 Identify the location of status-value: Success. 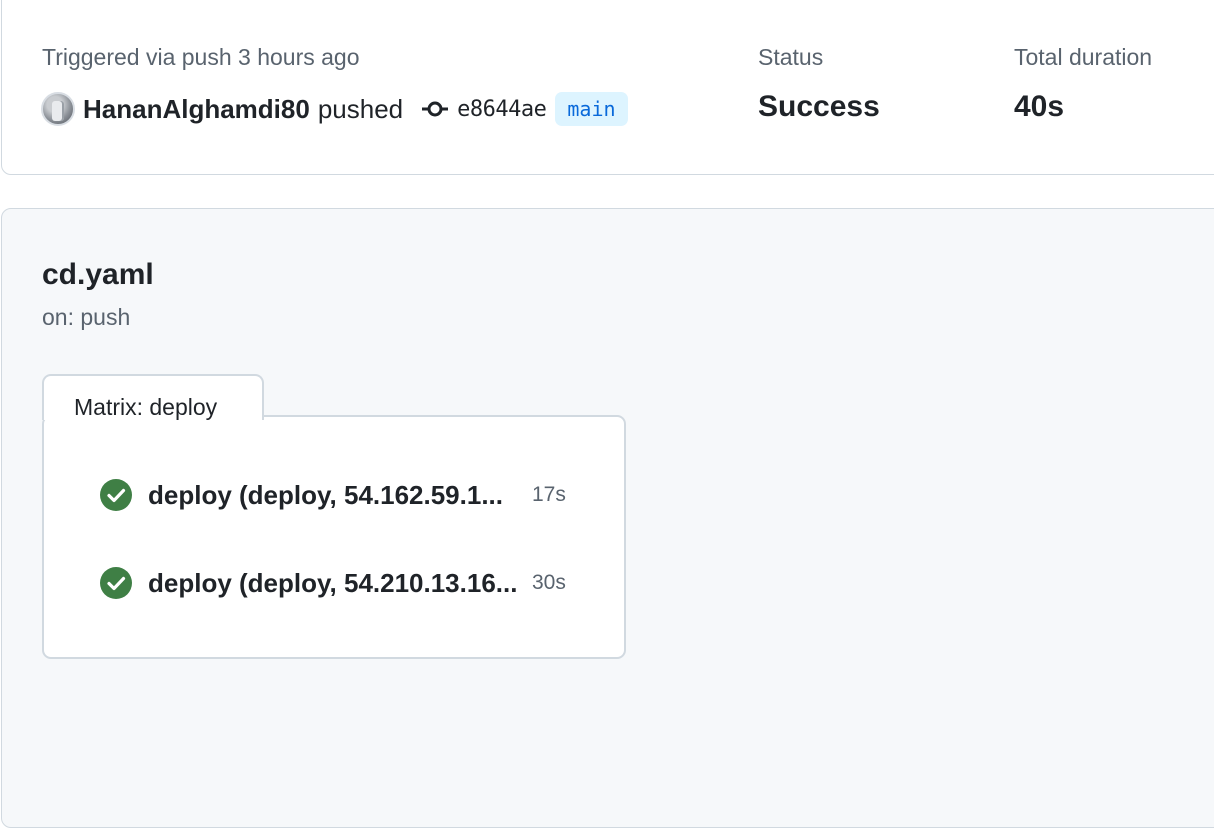
(819, 106).